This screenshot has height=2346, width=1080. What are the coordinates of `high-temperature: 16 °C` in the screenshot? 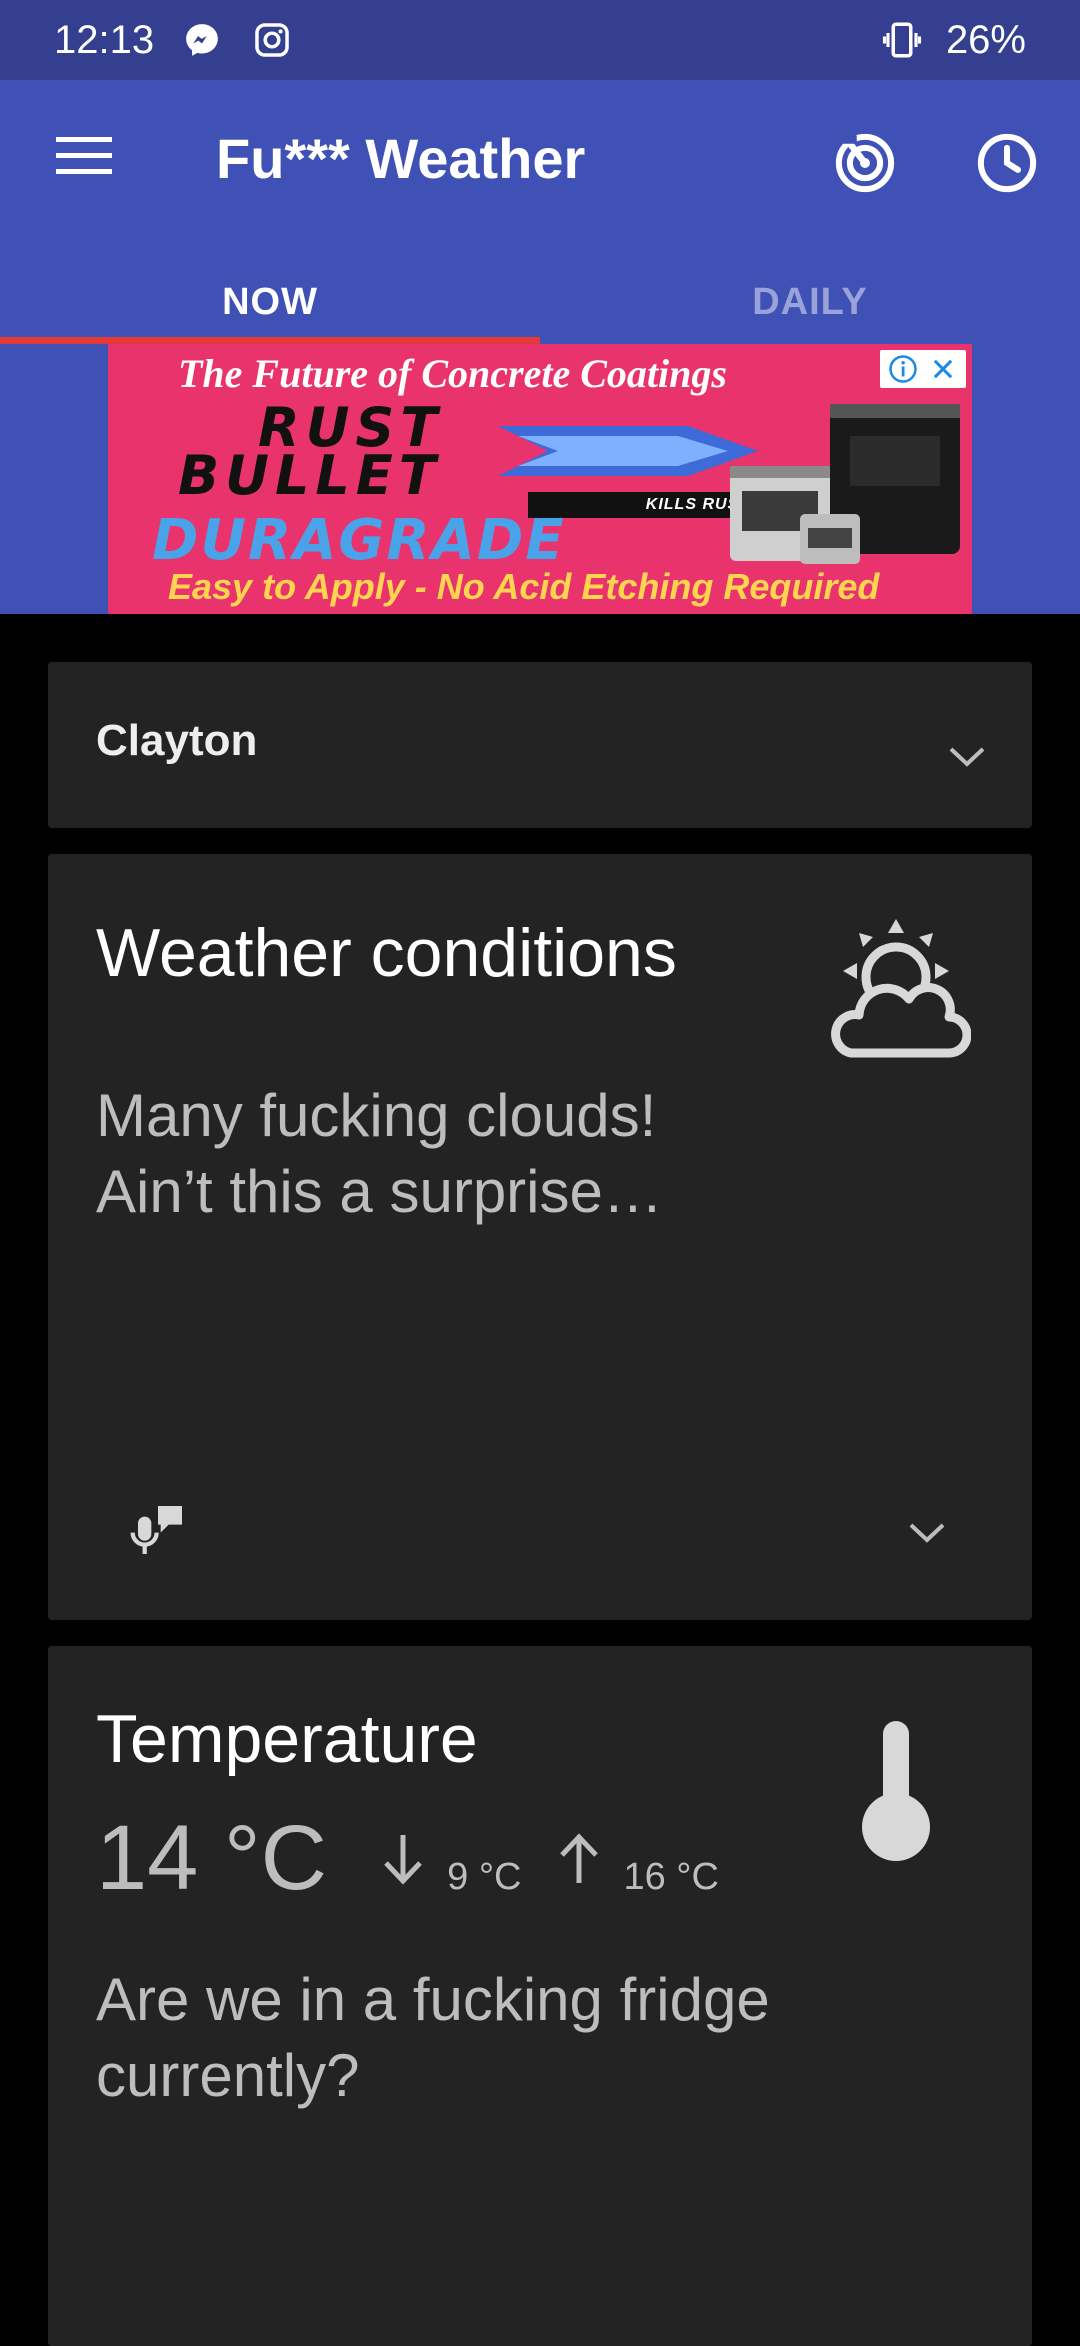 It's located at (671, 1877).